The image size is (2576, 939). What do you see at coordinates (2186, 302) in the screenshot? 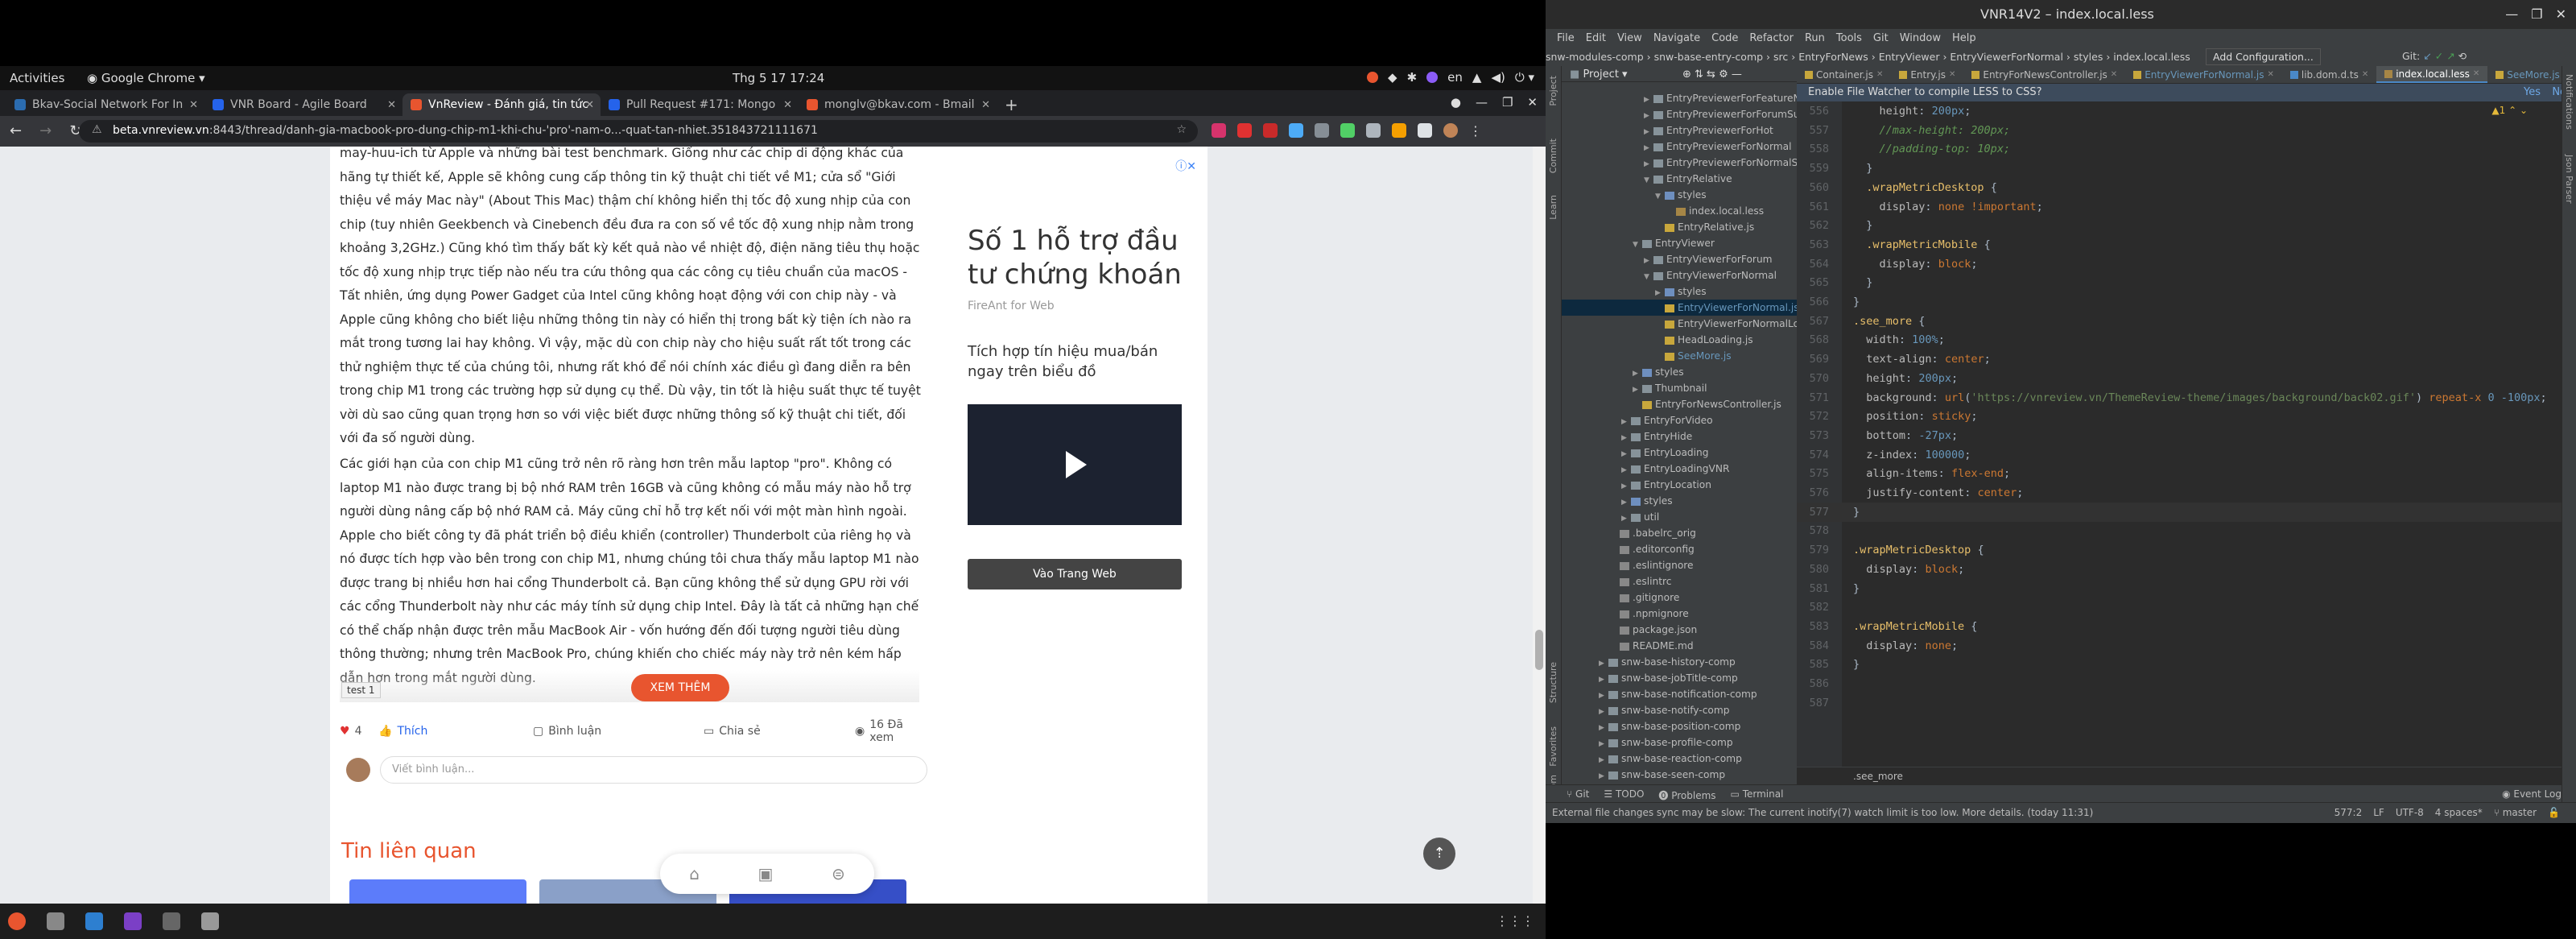
I see `code-line: 566}` at bounding box center [2186, 302].